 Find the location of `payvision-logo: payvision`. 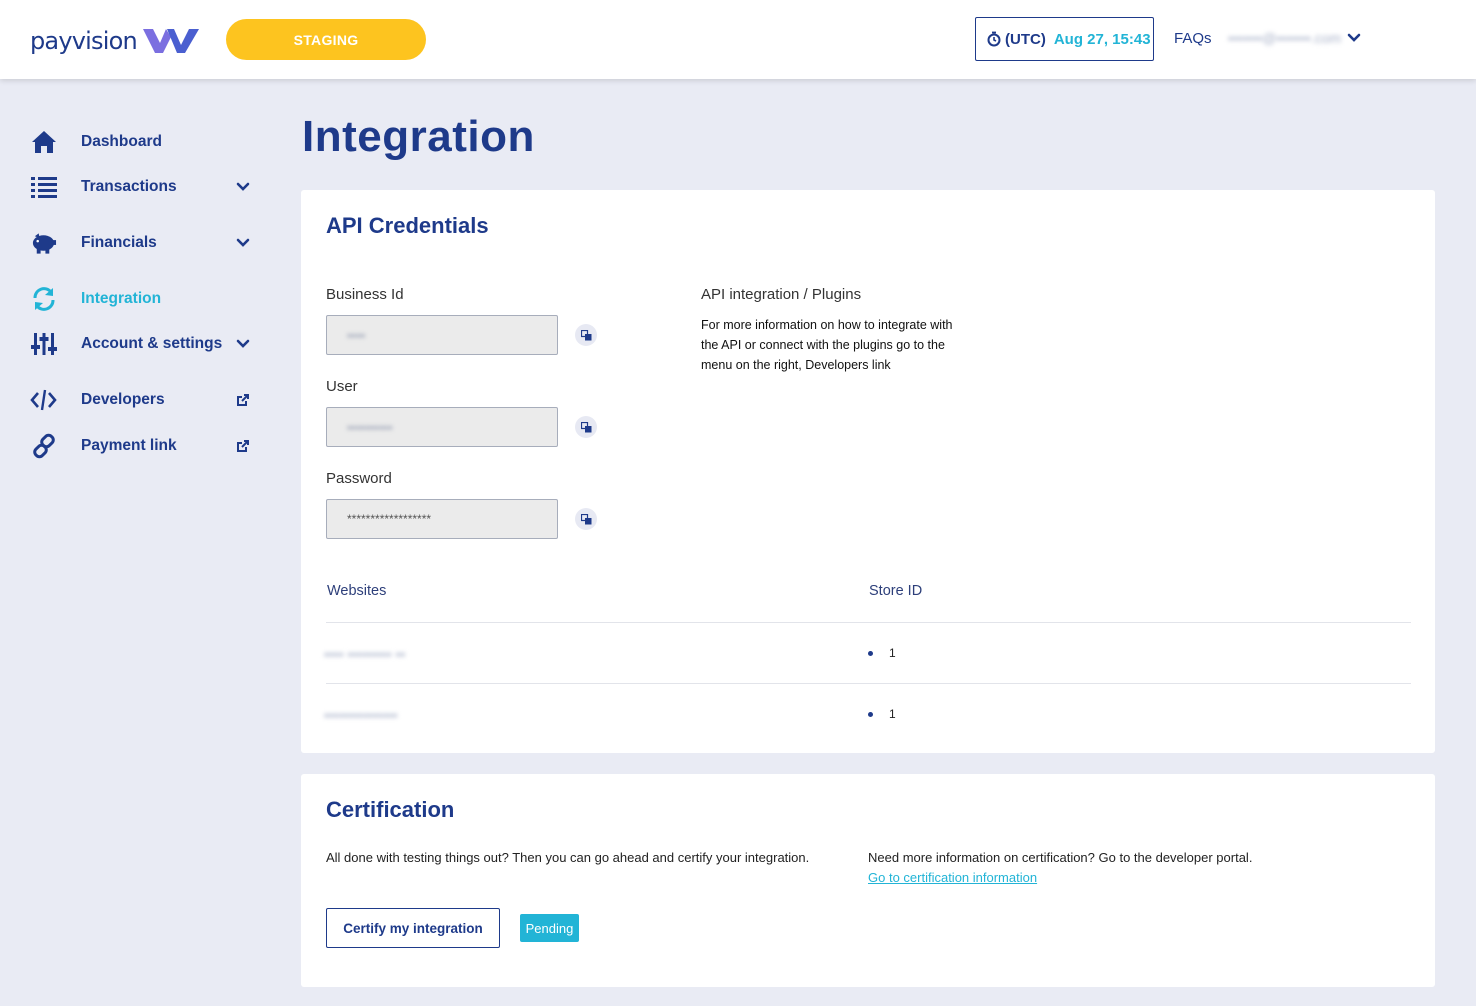

payvision-logo: payvision is located at coordinates (116, 41).